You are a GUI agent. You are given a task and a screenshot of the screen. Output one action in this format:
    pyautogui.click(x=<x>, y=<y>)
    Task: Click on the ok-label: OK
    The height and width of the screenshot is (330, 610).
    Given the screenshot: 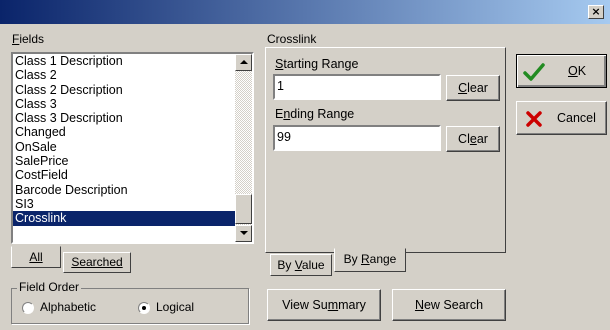 What is the action you would take?
    pyautogui.click(x=577, y=71)
    